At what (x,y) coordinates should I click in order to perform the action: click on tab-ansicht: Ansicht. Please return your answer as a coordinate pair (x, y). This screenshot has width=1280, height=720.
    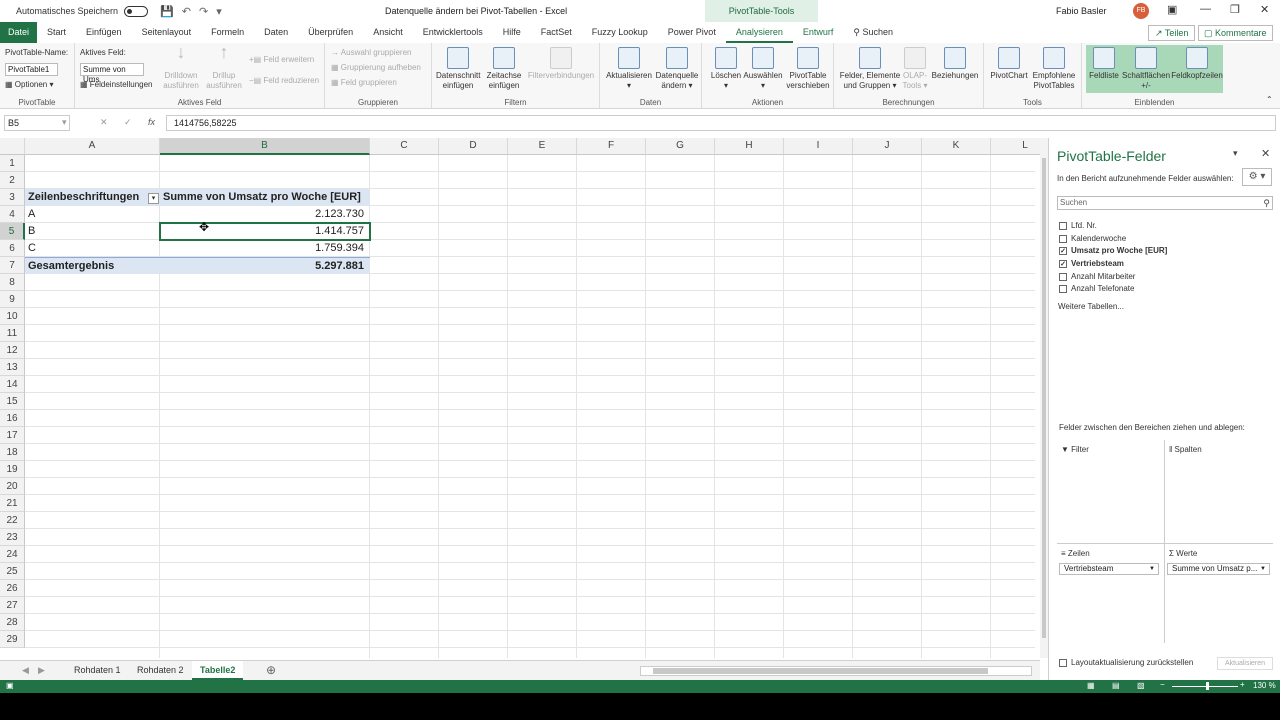
    Looking at the image, I should click on (388, 32).